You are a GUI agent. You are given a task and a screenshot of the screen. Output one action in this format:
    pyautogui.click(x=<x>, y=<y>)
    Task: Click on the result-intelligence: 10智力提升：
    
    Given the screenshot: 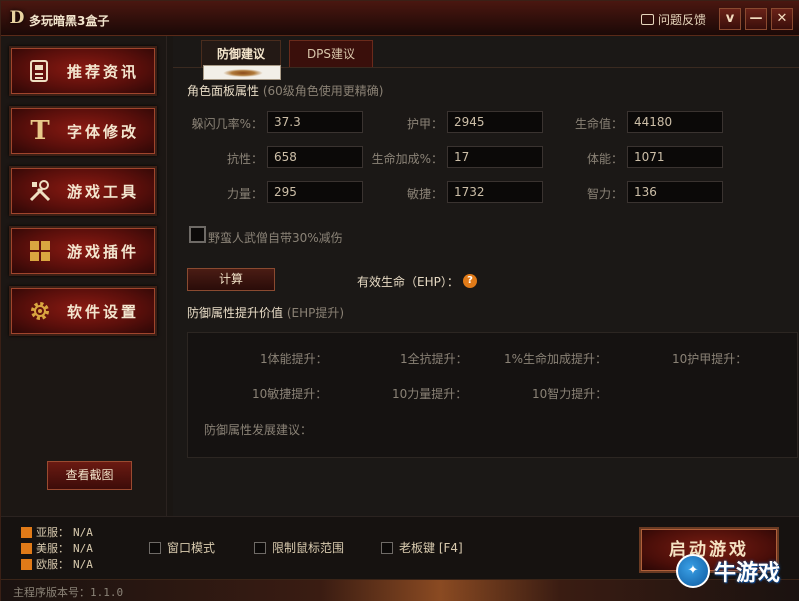 What is the action you would take?
    pyautogui.click(x=570, y=394)
    